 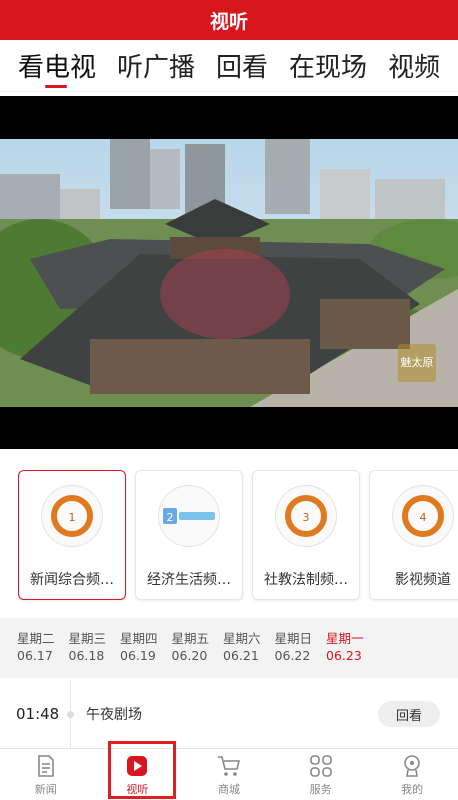 I want to click on grid-icon, so click(x=320, y=765).